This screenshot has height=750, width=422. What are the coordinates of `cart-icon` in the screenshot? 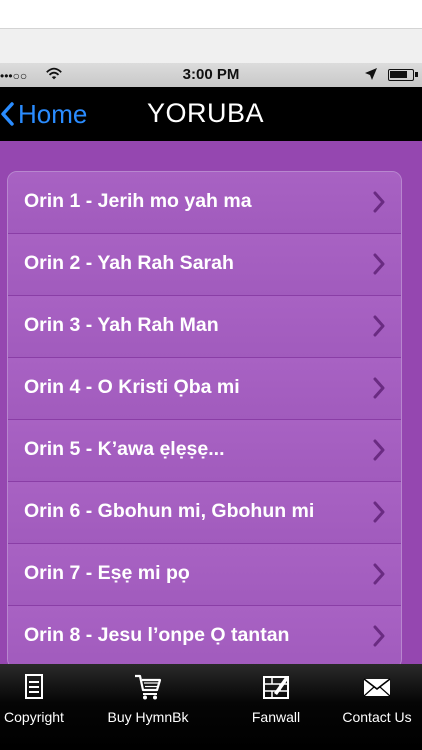 It's located at (148, 687).